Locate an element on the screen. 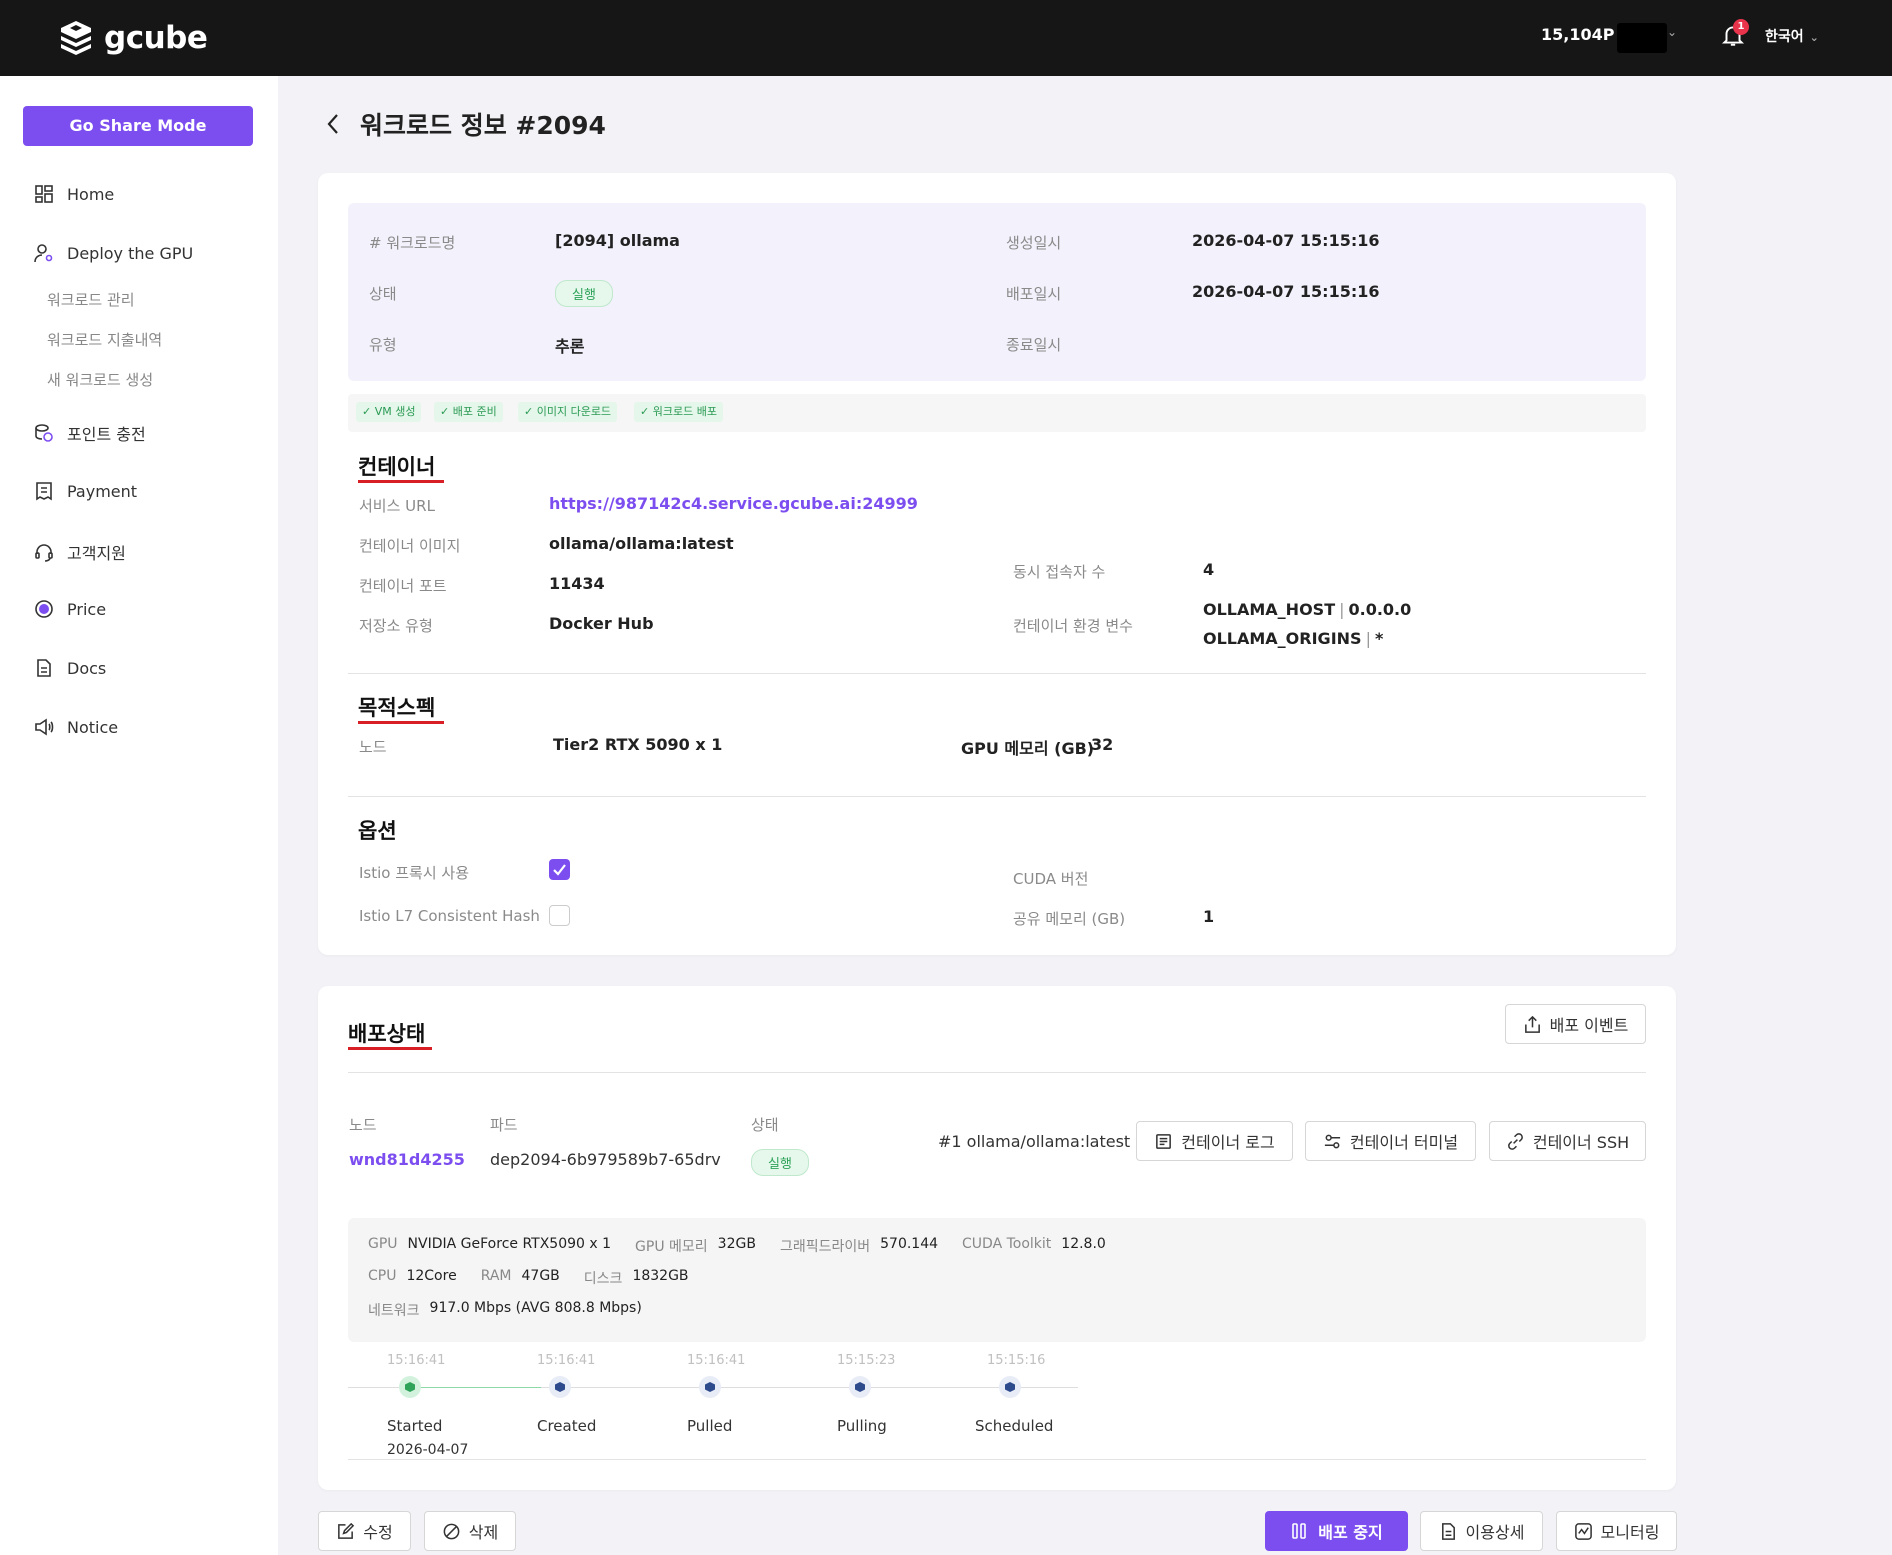 The width and height of the screenshot is (1892, 1555). sidebar-item-payment: Payment is located at coordinates (85, 491).